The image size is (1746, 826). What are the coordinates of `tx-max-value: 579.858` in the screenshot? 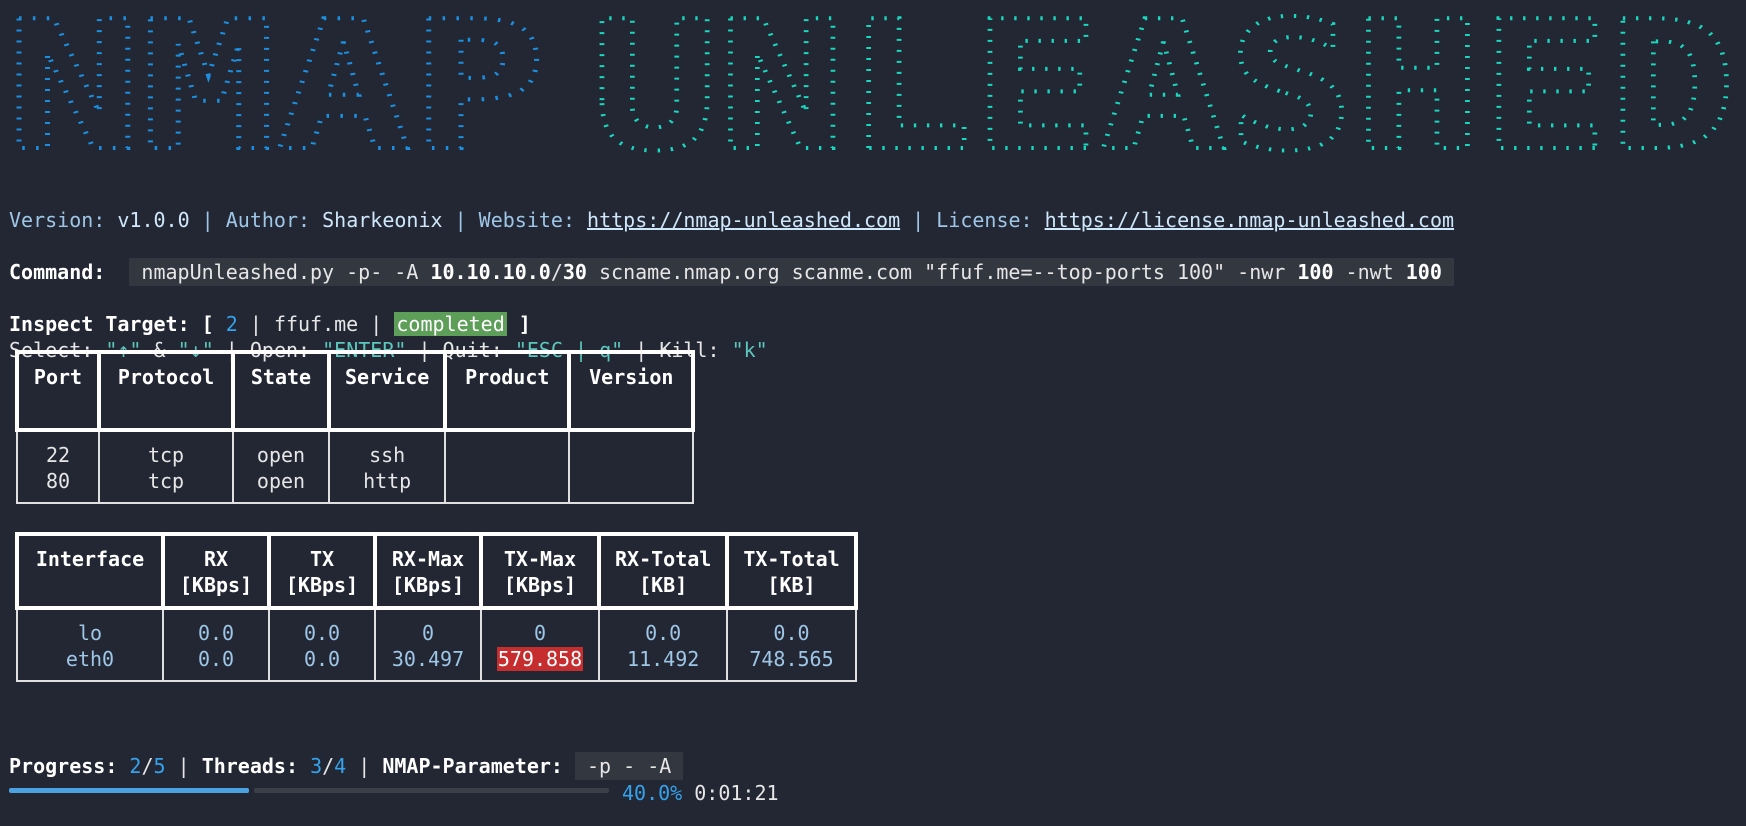 It's located at (540, 659).